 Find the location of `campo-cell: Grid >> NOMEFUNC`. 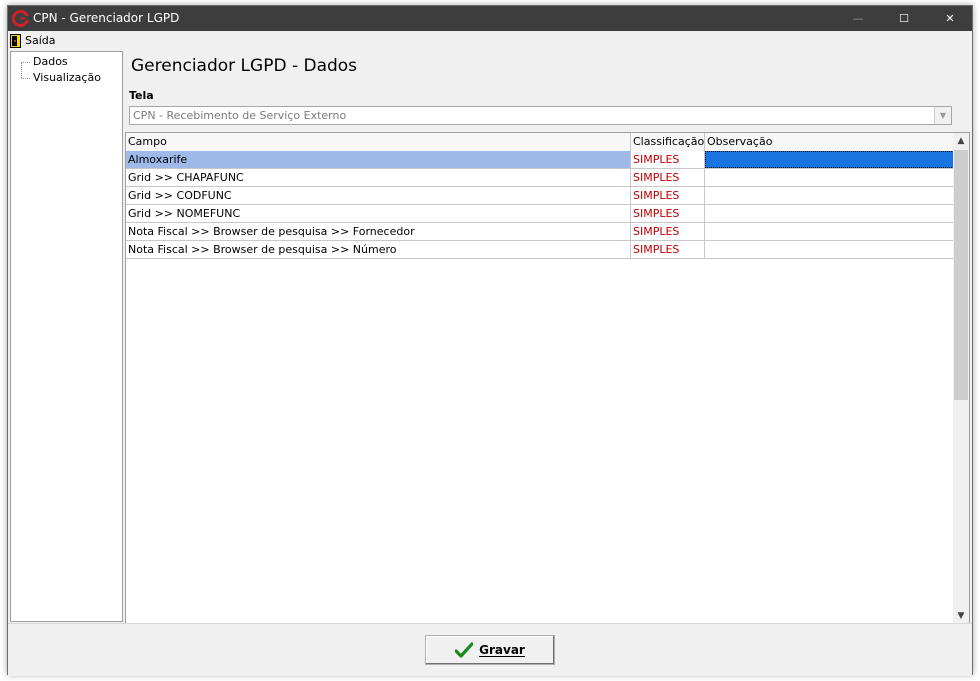

campo-cell: Grid >> NOMEFUNC is located at coordinates (378, 213).